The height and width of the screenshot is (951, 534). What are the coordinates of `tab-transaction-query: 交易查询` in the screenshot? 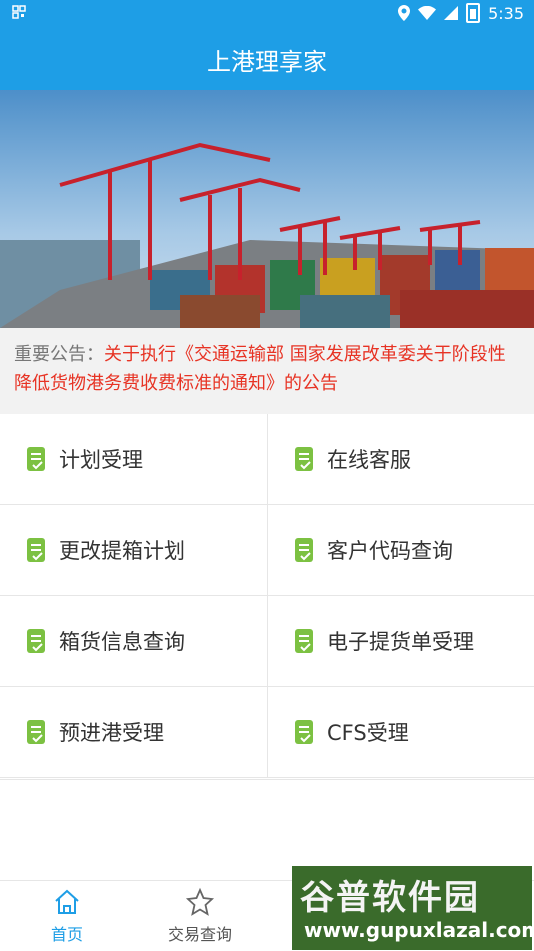 It's located at (200, 916).